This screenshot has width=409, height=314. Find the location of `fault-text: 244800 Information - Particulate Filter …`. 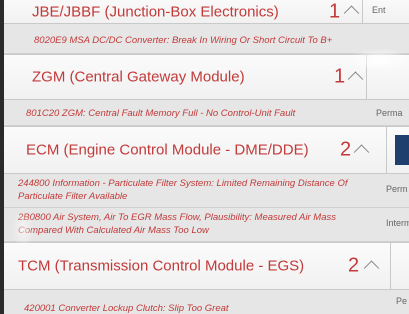

fault-text: 244800 Information - Particulate Filter … is located at coordinates (183, 190).